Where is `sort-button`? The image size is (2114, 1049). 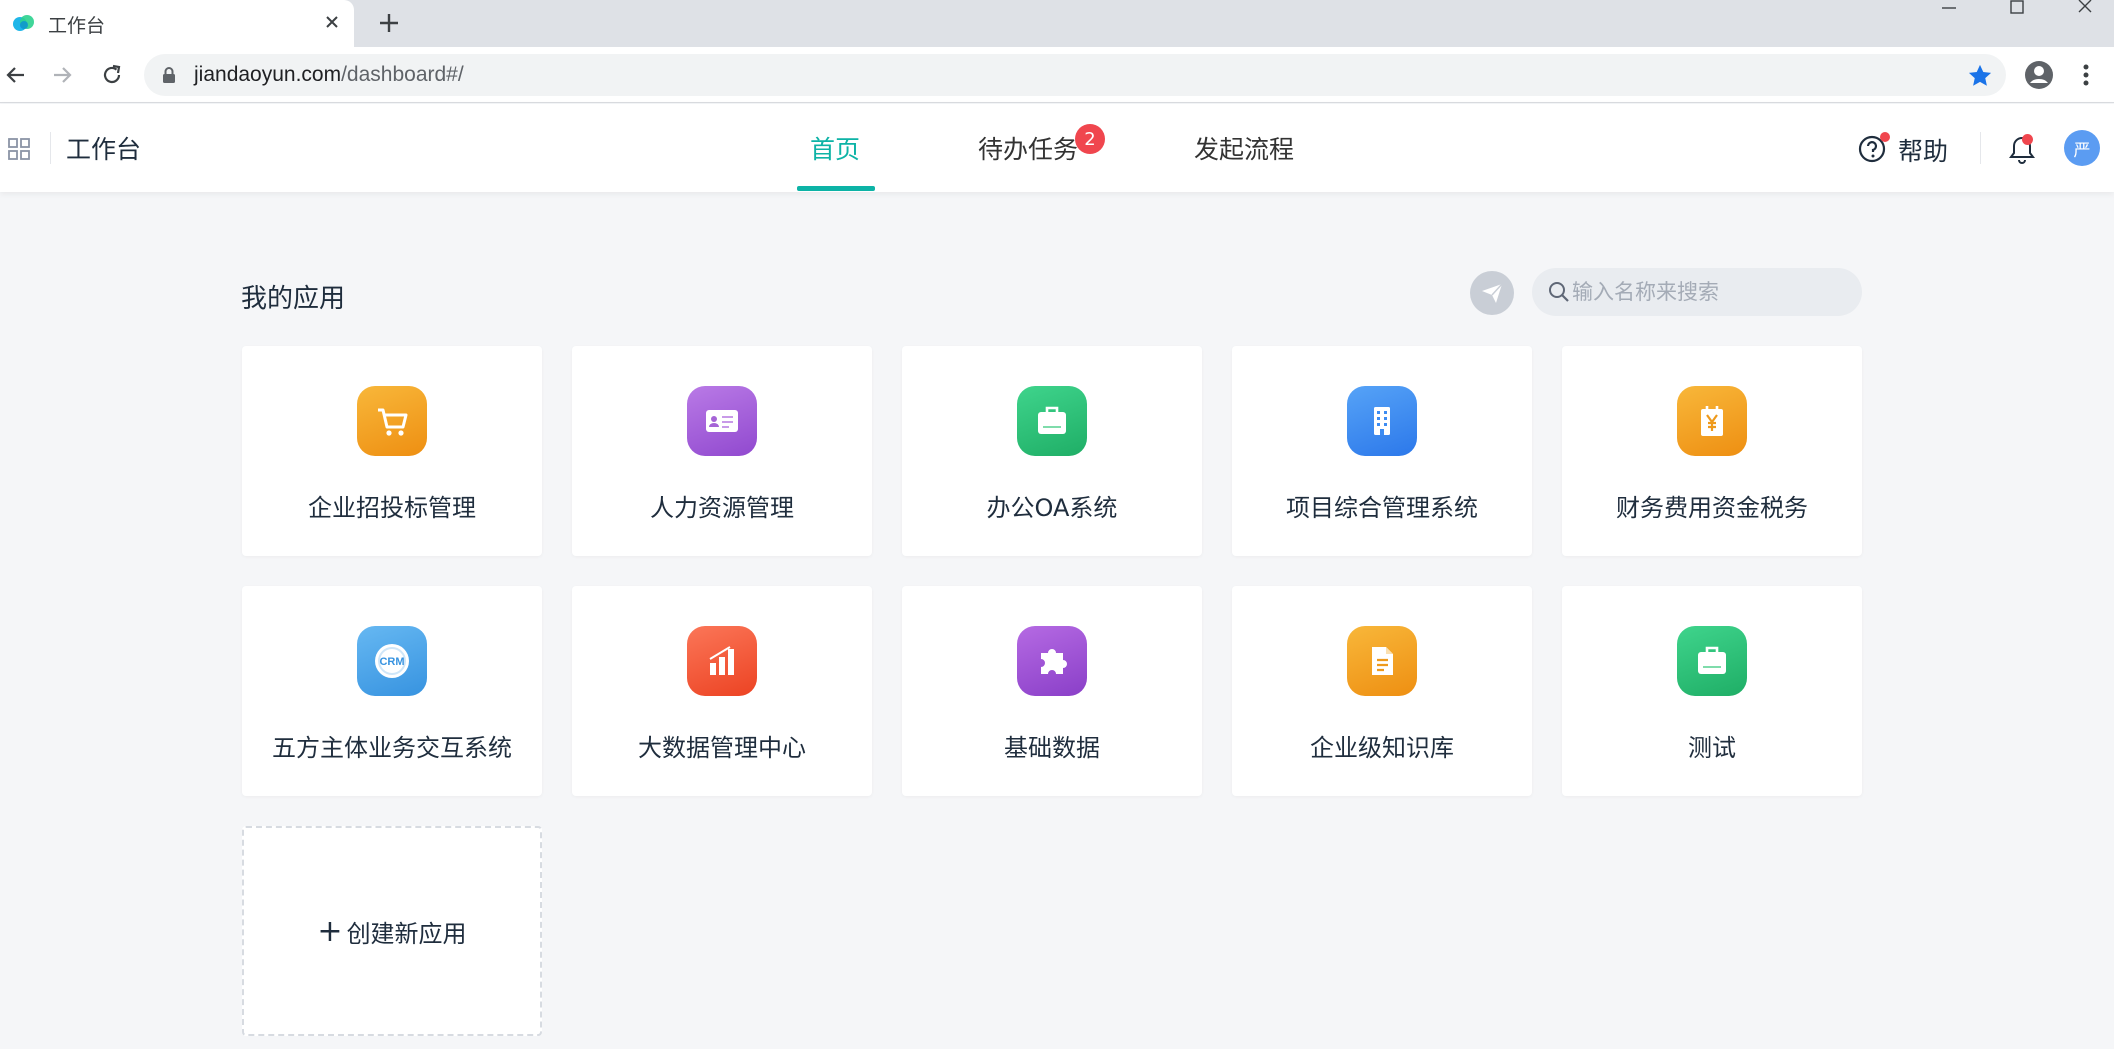 sort-button is located at coordinates (1492, 293).